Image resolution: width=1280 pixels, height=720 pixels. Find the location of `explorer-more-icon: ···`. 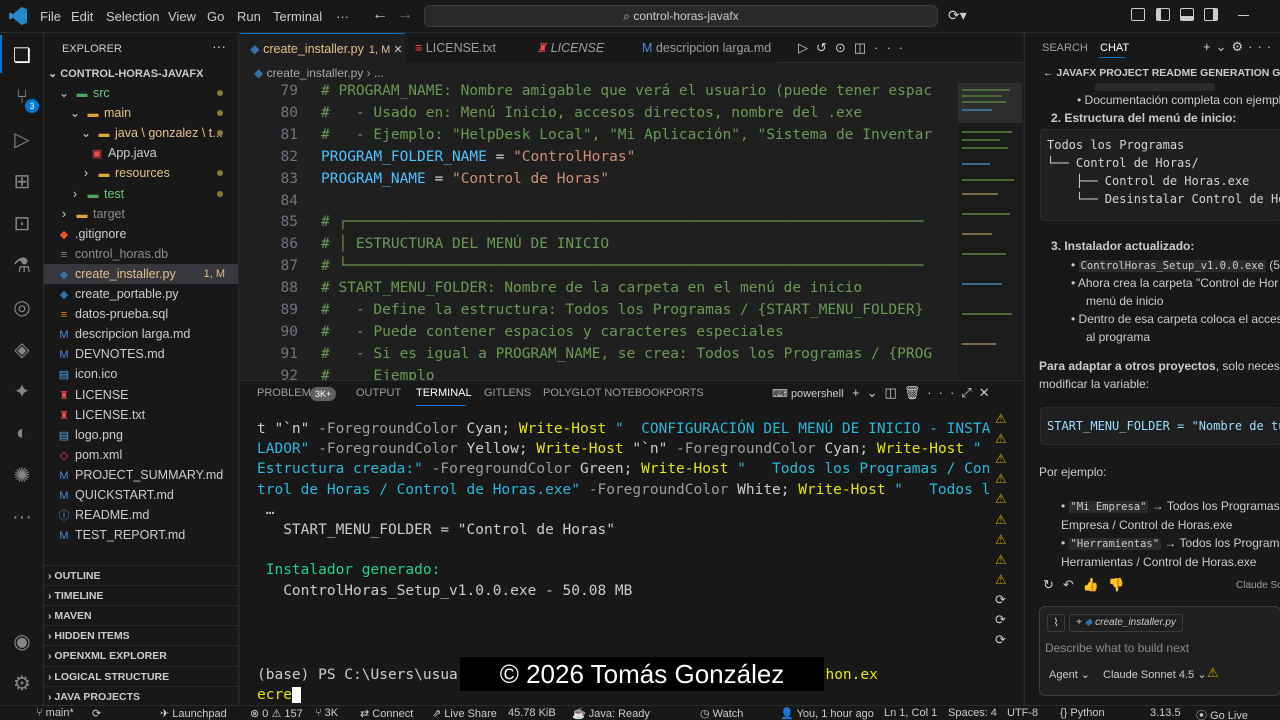

explorer-more-icon: ··· is located at coordinates (219, 46).